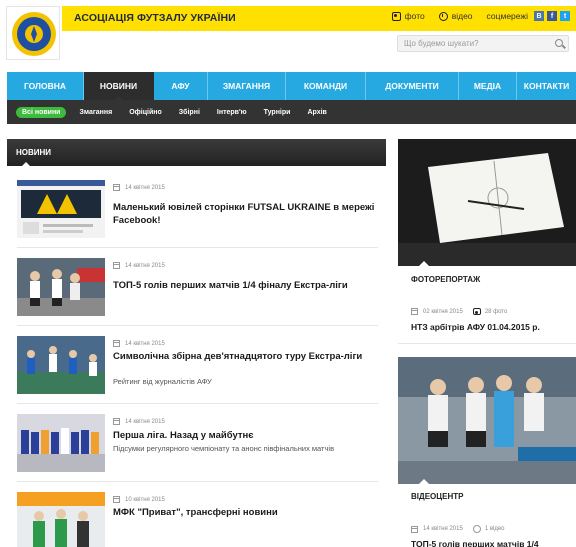 The width and height of the screenshot is (576, 547). I want to click on vk-icon: B, so click(539, 16).